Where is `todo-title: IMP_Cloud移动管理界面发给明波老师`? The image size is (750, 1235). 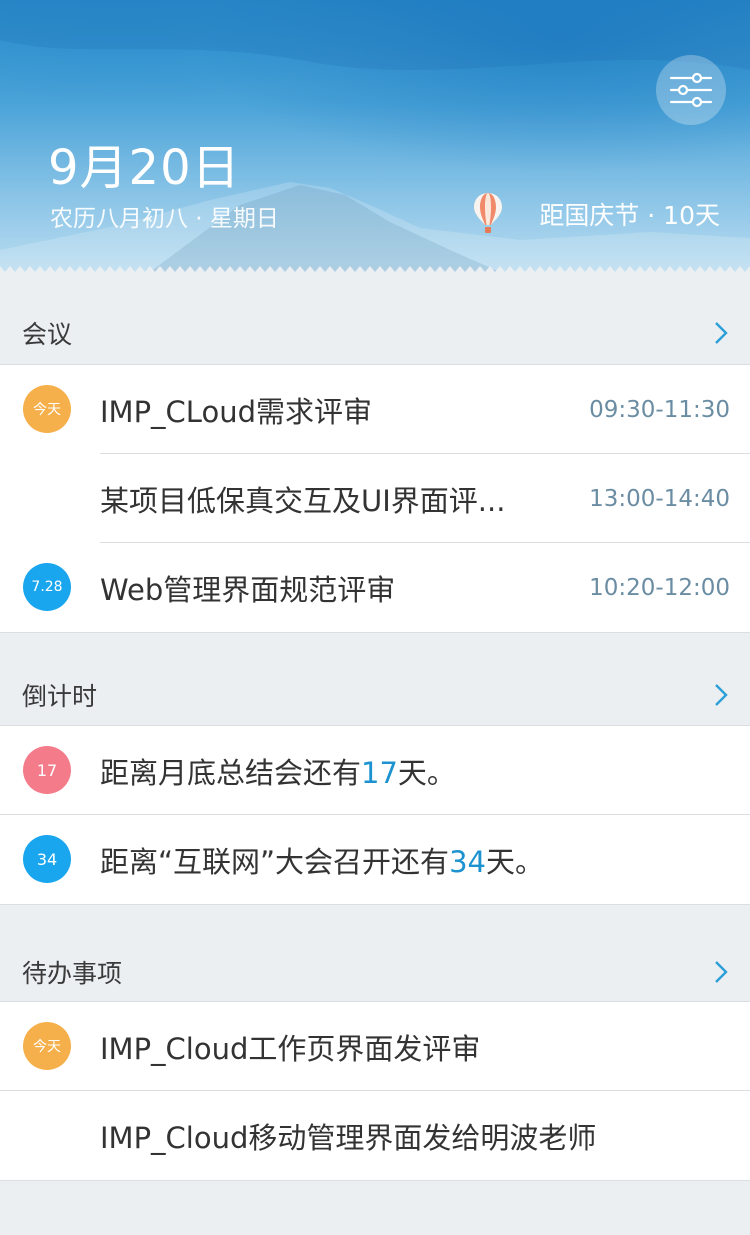
todo-title: IMP_Cloud移动管理界面发给明波老师 is located at coordinates (348, 1137).